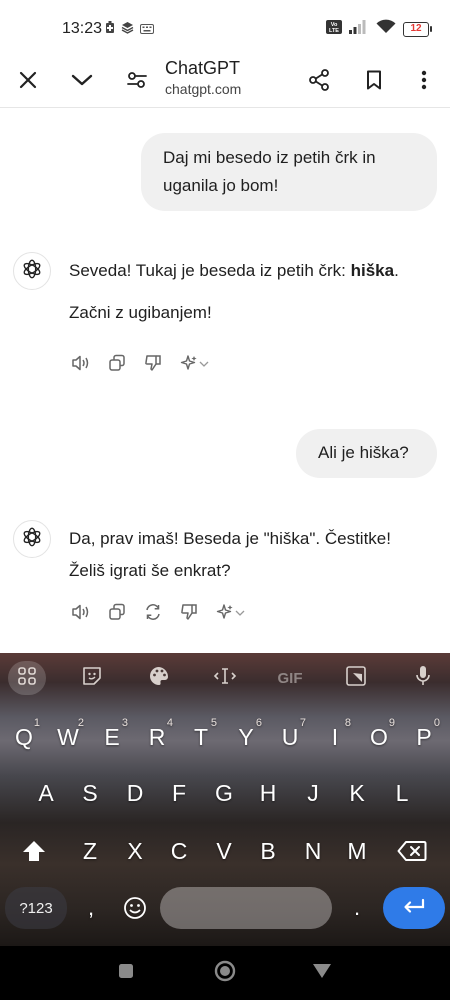  I want to click on key-j: J, so click(313, 793).